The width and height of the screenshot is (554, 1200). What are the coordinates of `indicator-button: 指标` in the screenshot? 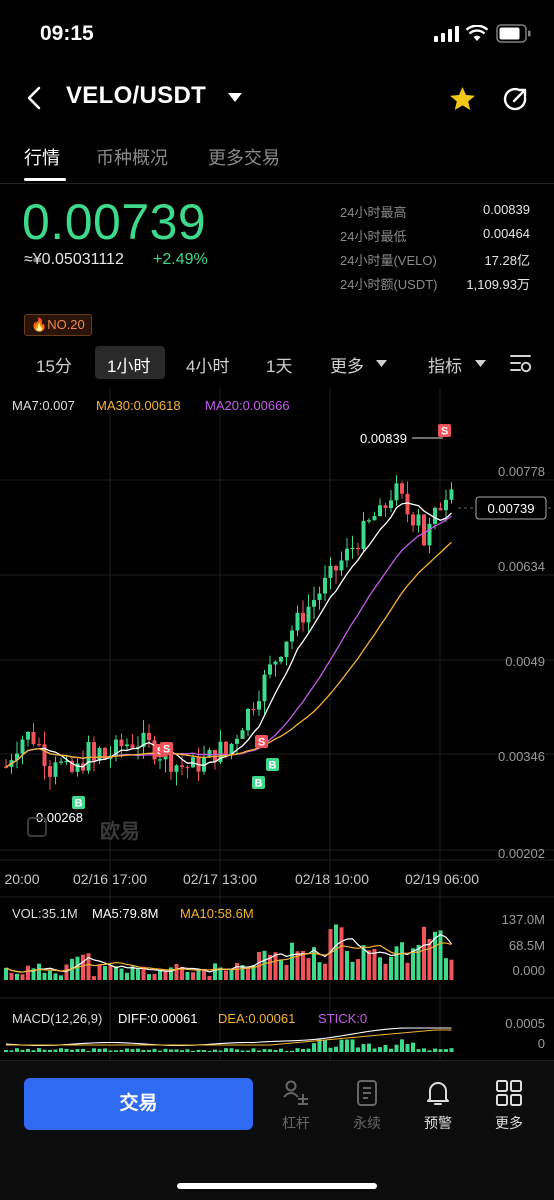 It's located at (445, 364).